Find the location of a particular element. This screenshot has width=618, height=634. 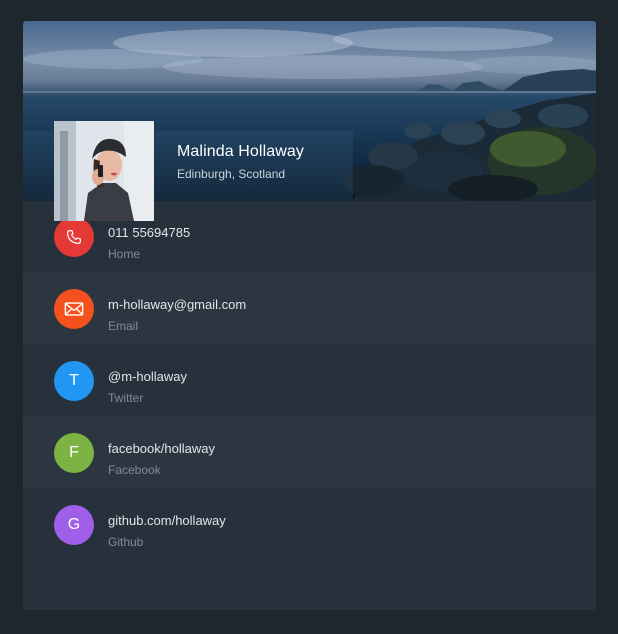

contact-label: Twitter is located at coordinates (126, 398).